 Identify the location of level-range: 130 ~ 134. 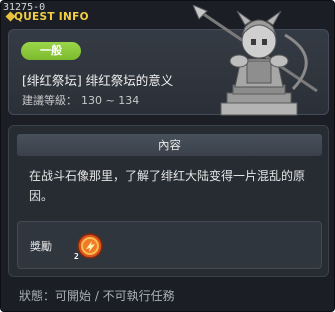
(110, 100).